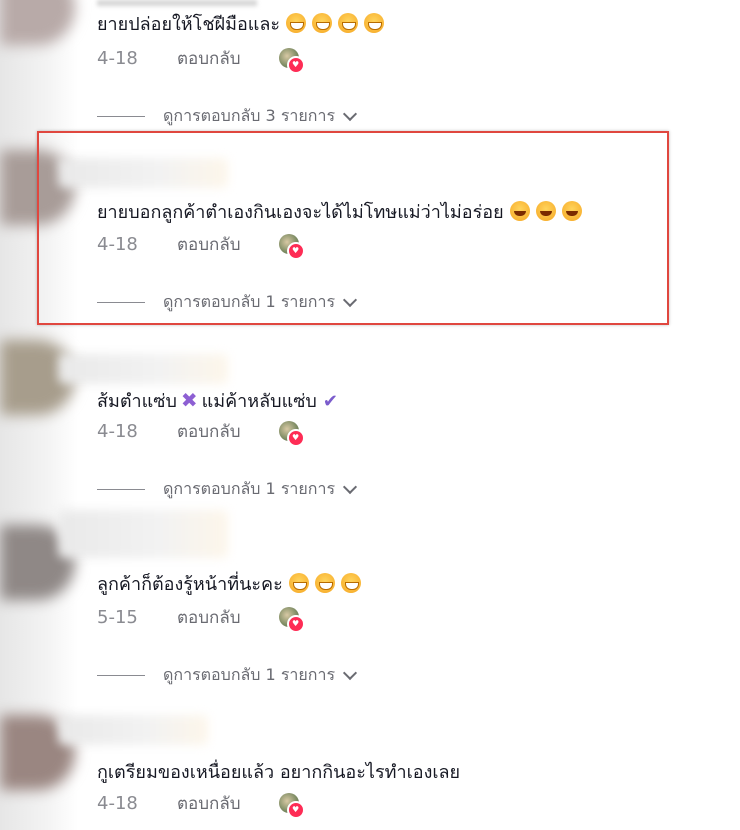 This screenshot has width=740, height=830. What do you see at coordinates (241, 25) in the screenshot?
I see `comment-text: ยายปล่อยให้โชฝีมือและ` at bounding box center [241, 25].